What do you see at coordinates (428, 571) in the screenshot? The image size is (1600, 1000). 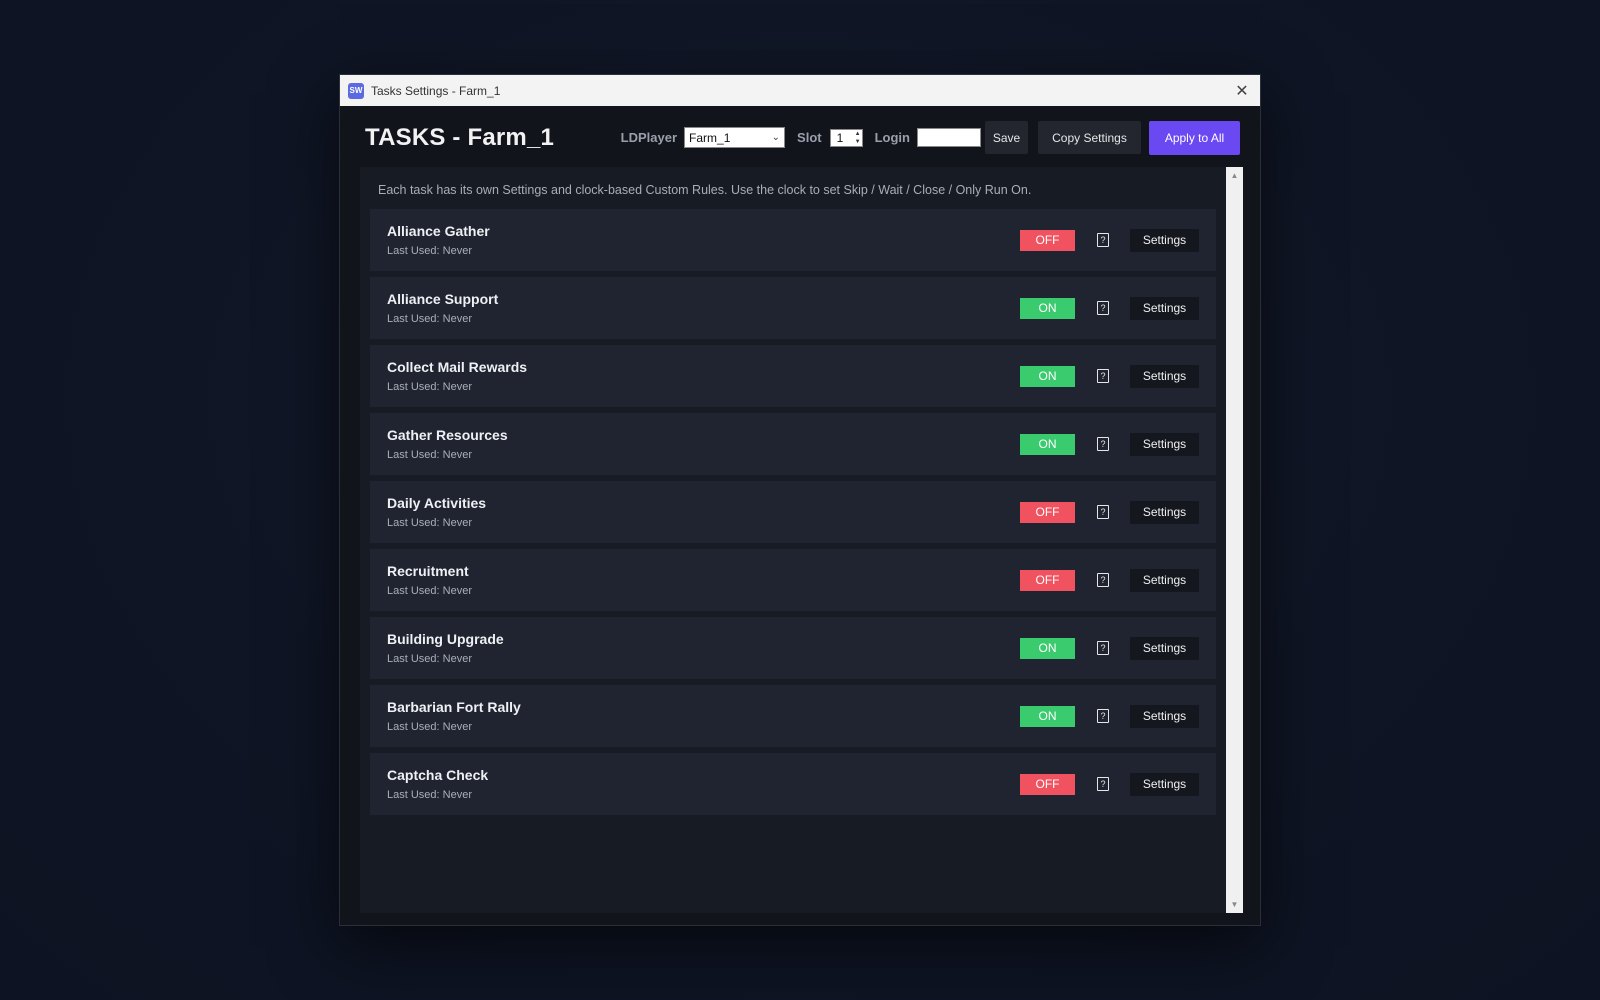 I see `task-name: Recruitment` at bounding box center [428, 571].